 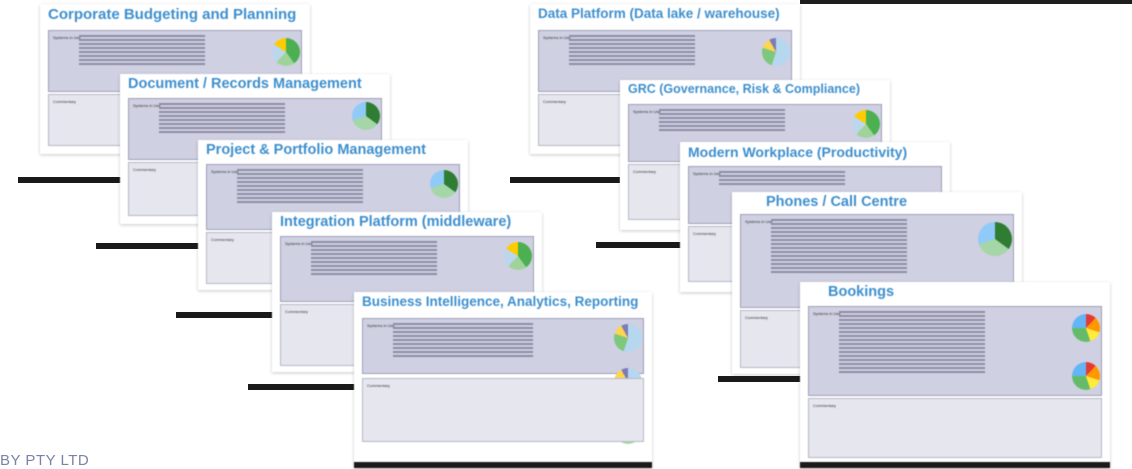 I want to click on slide-title: Phones / Call Centre, so click(x=837, y=202).